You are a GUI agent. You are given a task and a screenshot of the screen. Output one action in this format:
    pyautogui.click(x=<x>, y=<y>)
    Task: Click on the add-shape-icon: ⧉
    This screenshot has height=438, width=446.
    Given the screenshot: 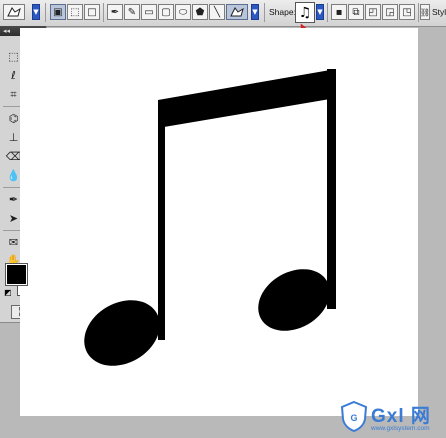 What is the action you would take?
    pyautogui.click(x=356, y=12)
    